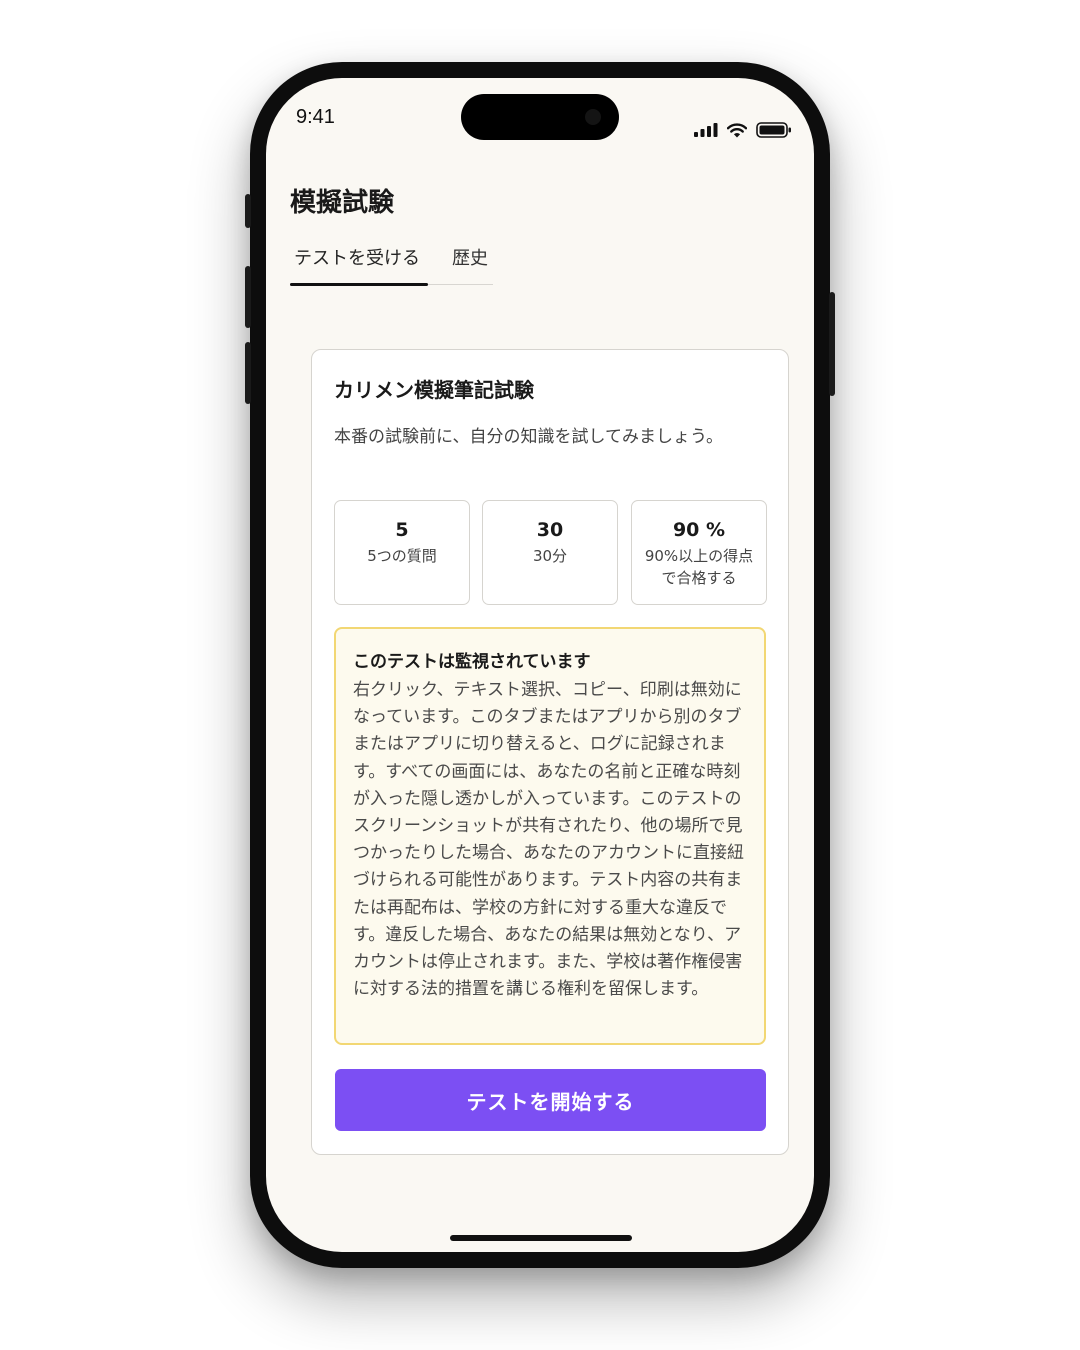  I want to click on stat-value: 90 %, so click(699, 530).